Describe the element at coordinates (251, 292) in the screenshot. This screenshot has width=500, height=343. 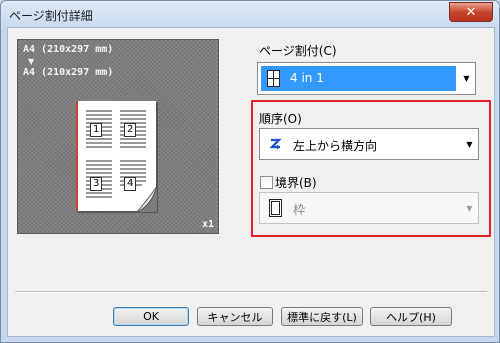
I see `divider` at that location.